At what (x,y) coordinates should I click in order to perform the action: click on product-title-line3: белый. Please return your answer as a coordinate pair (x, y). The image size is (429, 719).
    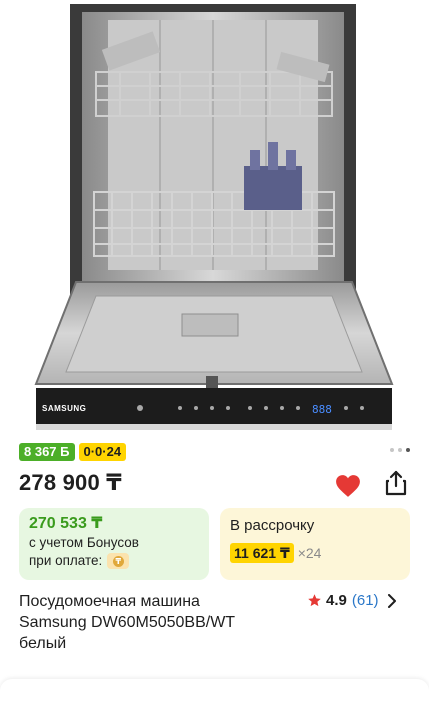
    Looking at the image, I should click on (43, 643).